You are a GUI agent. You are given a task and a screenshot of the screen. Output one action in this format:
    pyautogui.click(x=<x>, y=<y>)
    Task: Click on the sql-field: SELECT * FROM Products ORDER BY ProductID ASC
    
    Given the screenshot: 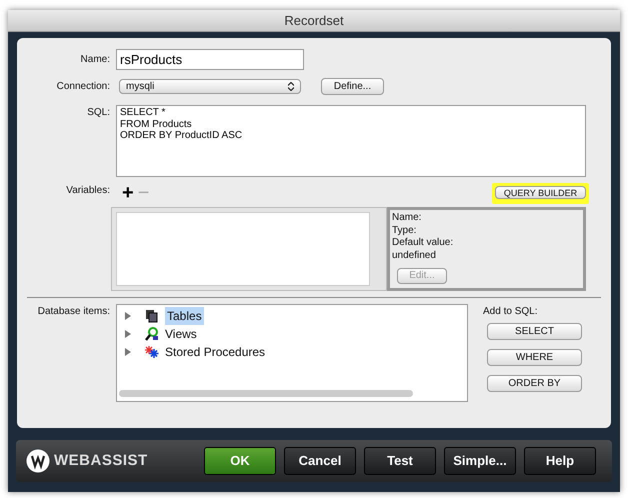 What is the action you would take?
    pyautogui.click(x=351, y=141)
    